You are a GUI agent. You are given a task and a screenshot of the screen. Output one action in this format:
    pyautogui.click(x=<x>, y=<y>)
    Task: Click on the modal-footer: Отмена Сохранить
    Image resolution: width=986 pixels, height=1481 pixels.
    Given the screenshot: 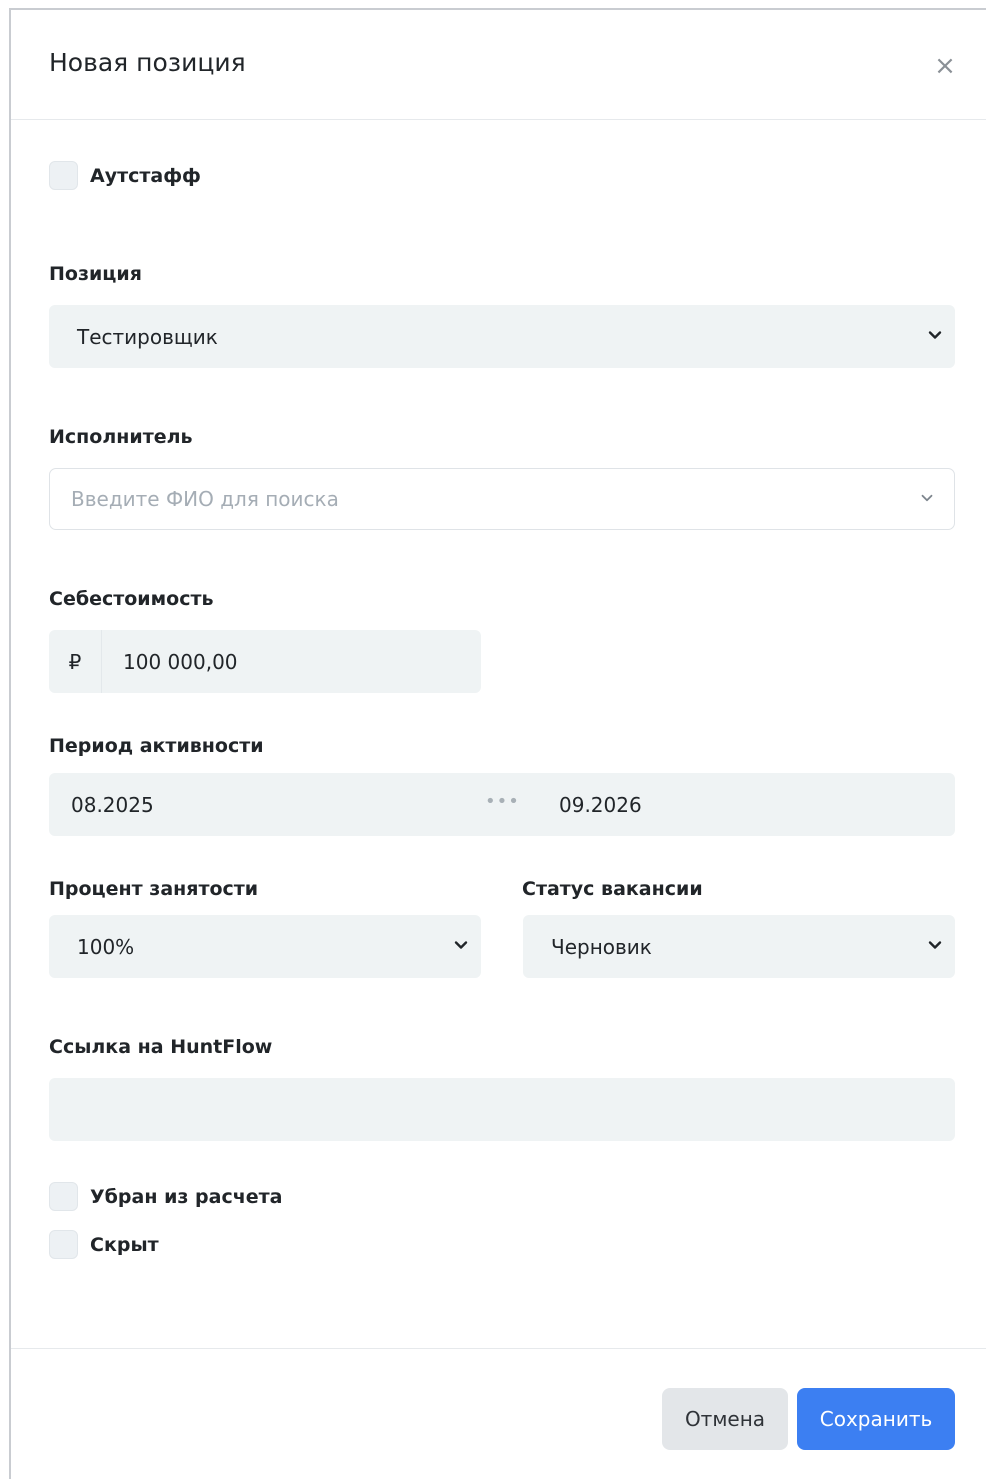 What is the action you would take?
    pyautogui.click(x=498, y=1414)
    